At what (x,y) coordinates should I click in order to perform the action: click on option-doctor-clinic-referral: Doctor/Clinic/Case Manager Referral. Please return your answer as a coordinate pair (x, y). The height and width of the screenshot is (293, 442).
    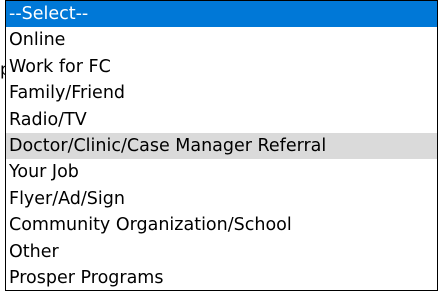
    Looking at the image, I should click on (221, 146).